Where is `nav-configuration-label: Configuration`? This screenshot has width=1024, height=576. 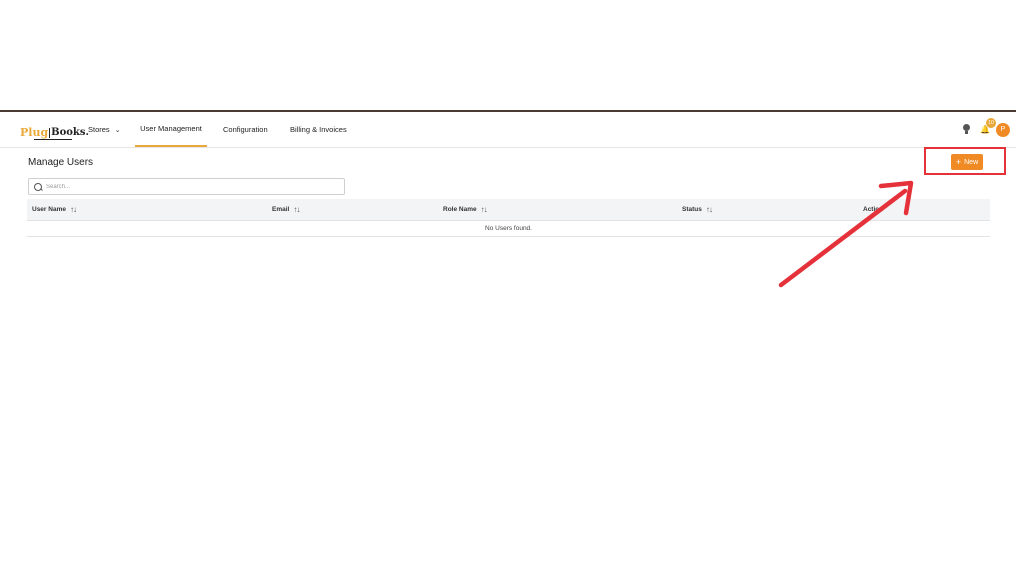 nav-configuration-label: Configuration is located at coordinates (245, 129).